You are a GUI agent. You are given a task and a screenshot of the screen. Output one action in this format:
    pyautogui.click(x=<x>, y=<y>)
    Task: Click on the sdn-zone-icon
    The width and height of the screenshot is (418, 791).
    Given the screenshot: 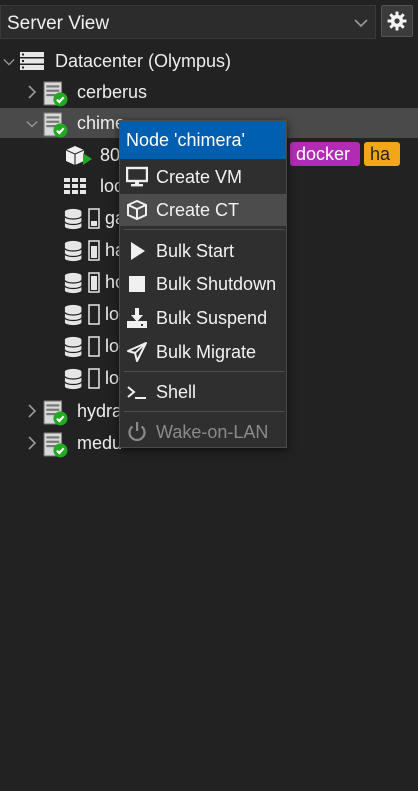 What is the action you would take?
    pyautogui.click(x=75, y=186)
    